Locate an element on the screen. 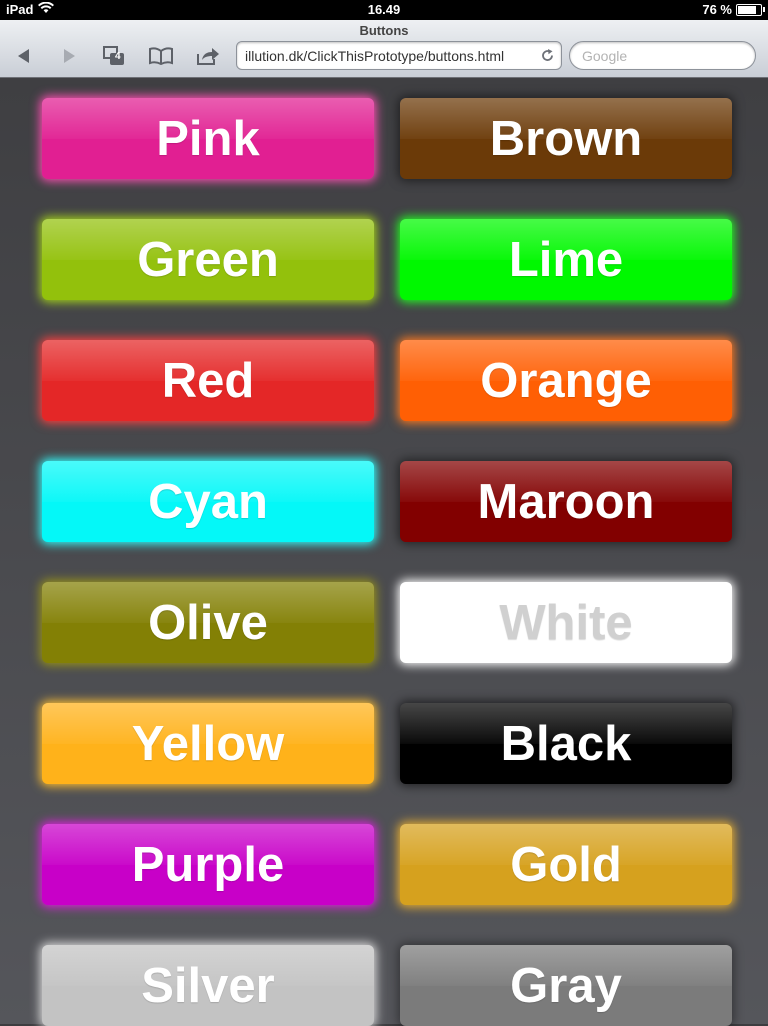 Image resolution: width=768 pixels, height=1026 pixels. maroon-button: Maroon is located at coordinates (566, 501).